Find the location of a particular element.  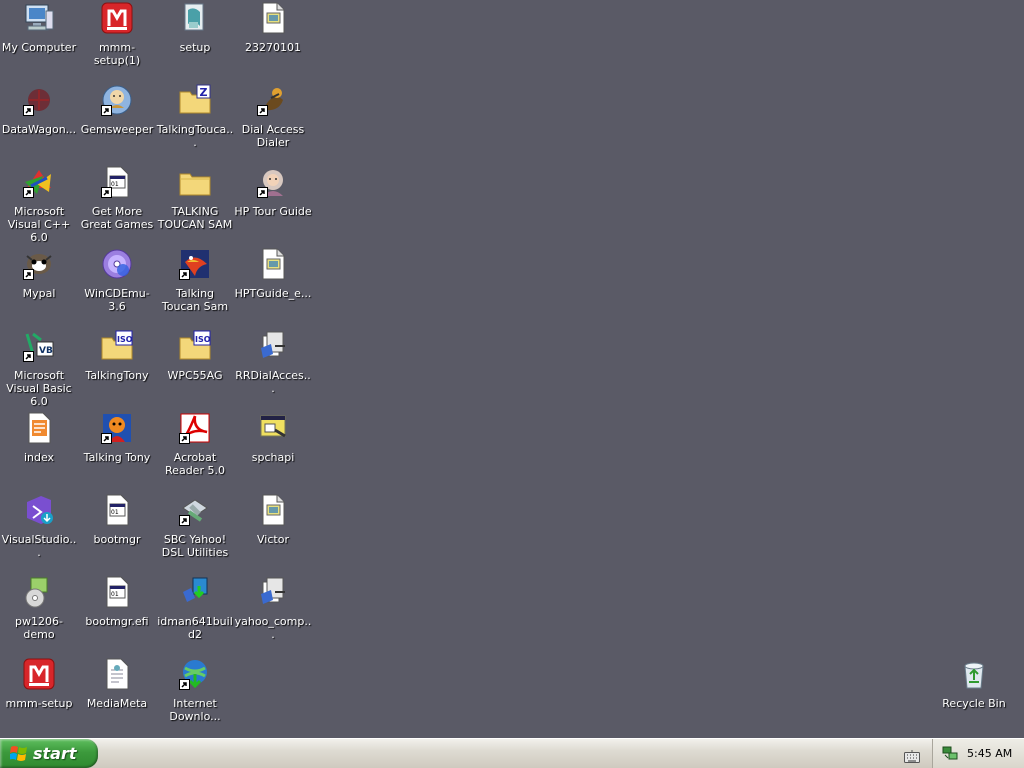

desktop-icon-mmm-setup-1: mmm-setup(1) is located at coordinates (117, 33).